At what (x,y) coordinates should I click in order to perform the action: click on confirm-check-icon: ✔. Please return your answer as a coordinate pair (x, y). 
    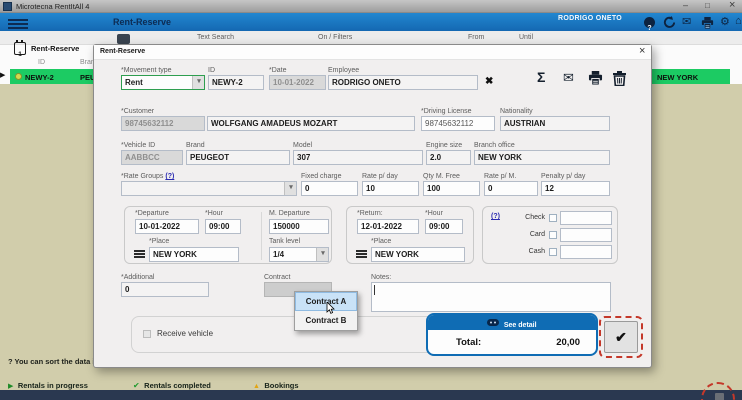
    Looking at the image, I should click on (621, 337).